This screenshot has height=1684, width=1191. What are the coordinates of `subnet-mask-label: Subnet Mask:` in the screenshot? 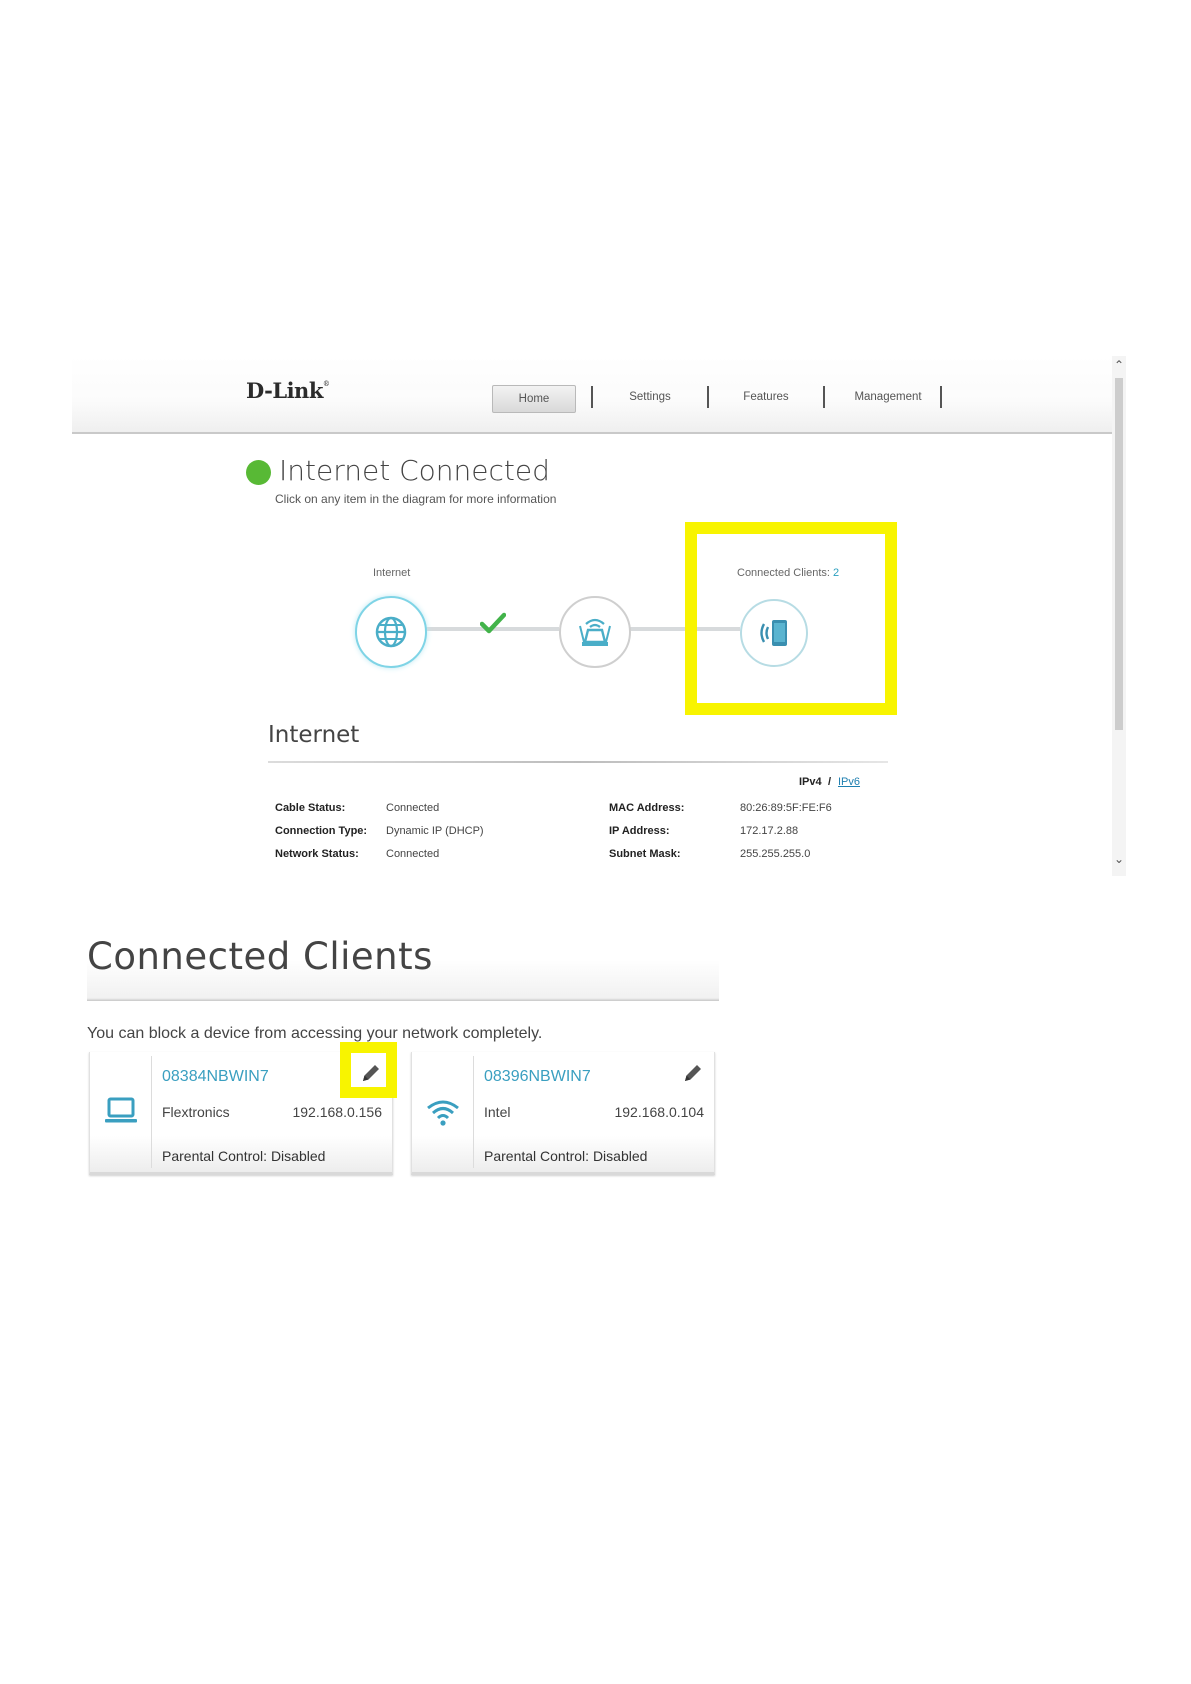 It's located at (645, 854).